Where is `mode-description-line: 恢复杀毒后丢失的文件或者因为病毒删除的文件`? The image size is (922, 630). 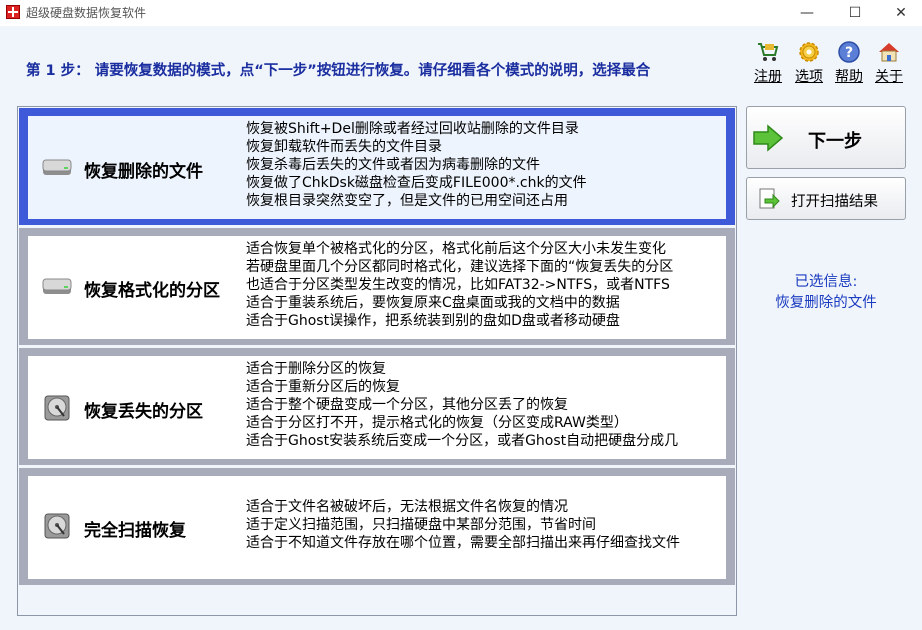
mode-description-line: 恢复杀毒后丢失的文件或者因为病毒删除的文件 is located at coordinates (393, 165).